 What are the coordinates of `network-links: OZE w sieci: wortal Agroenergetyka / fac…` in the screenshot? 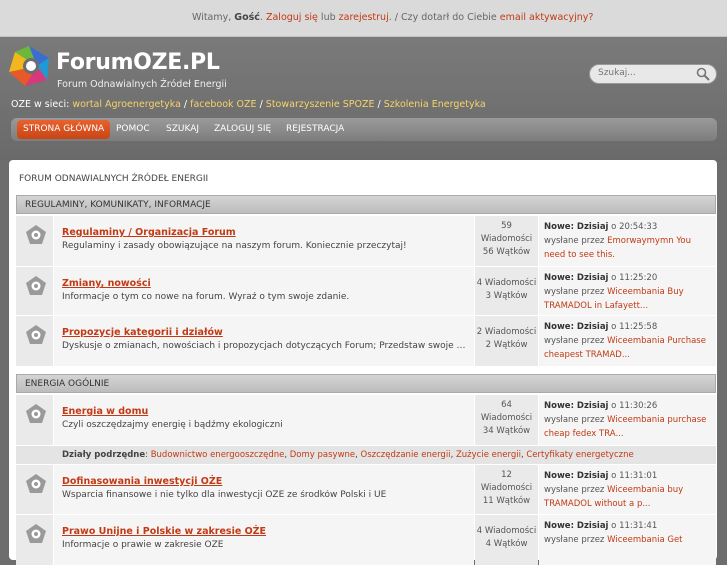 It's located at (248, 104).